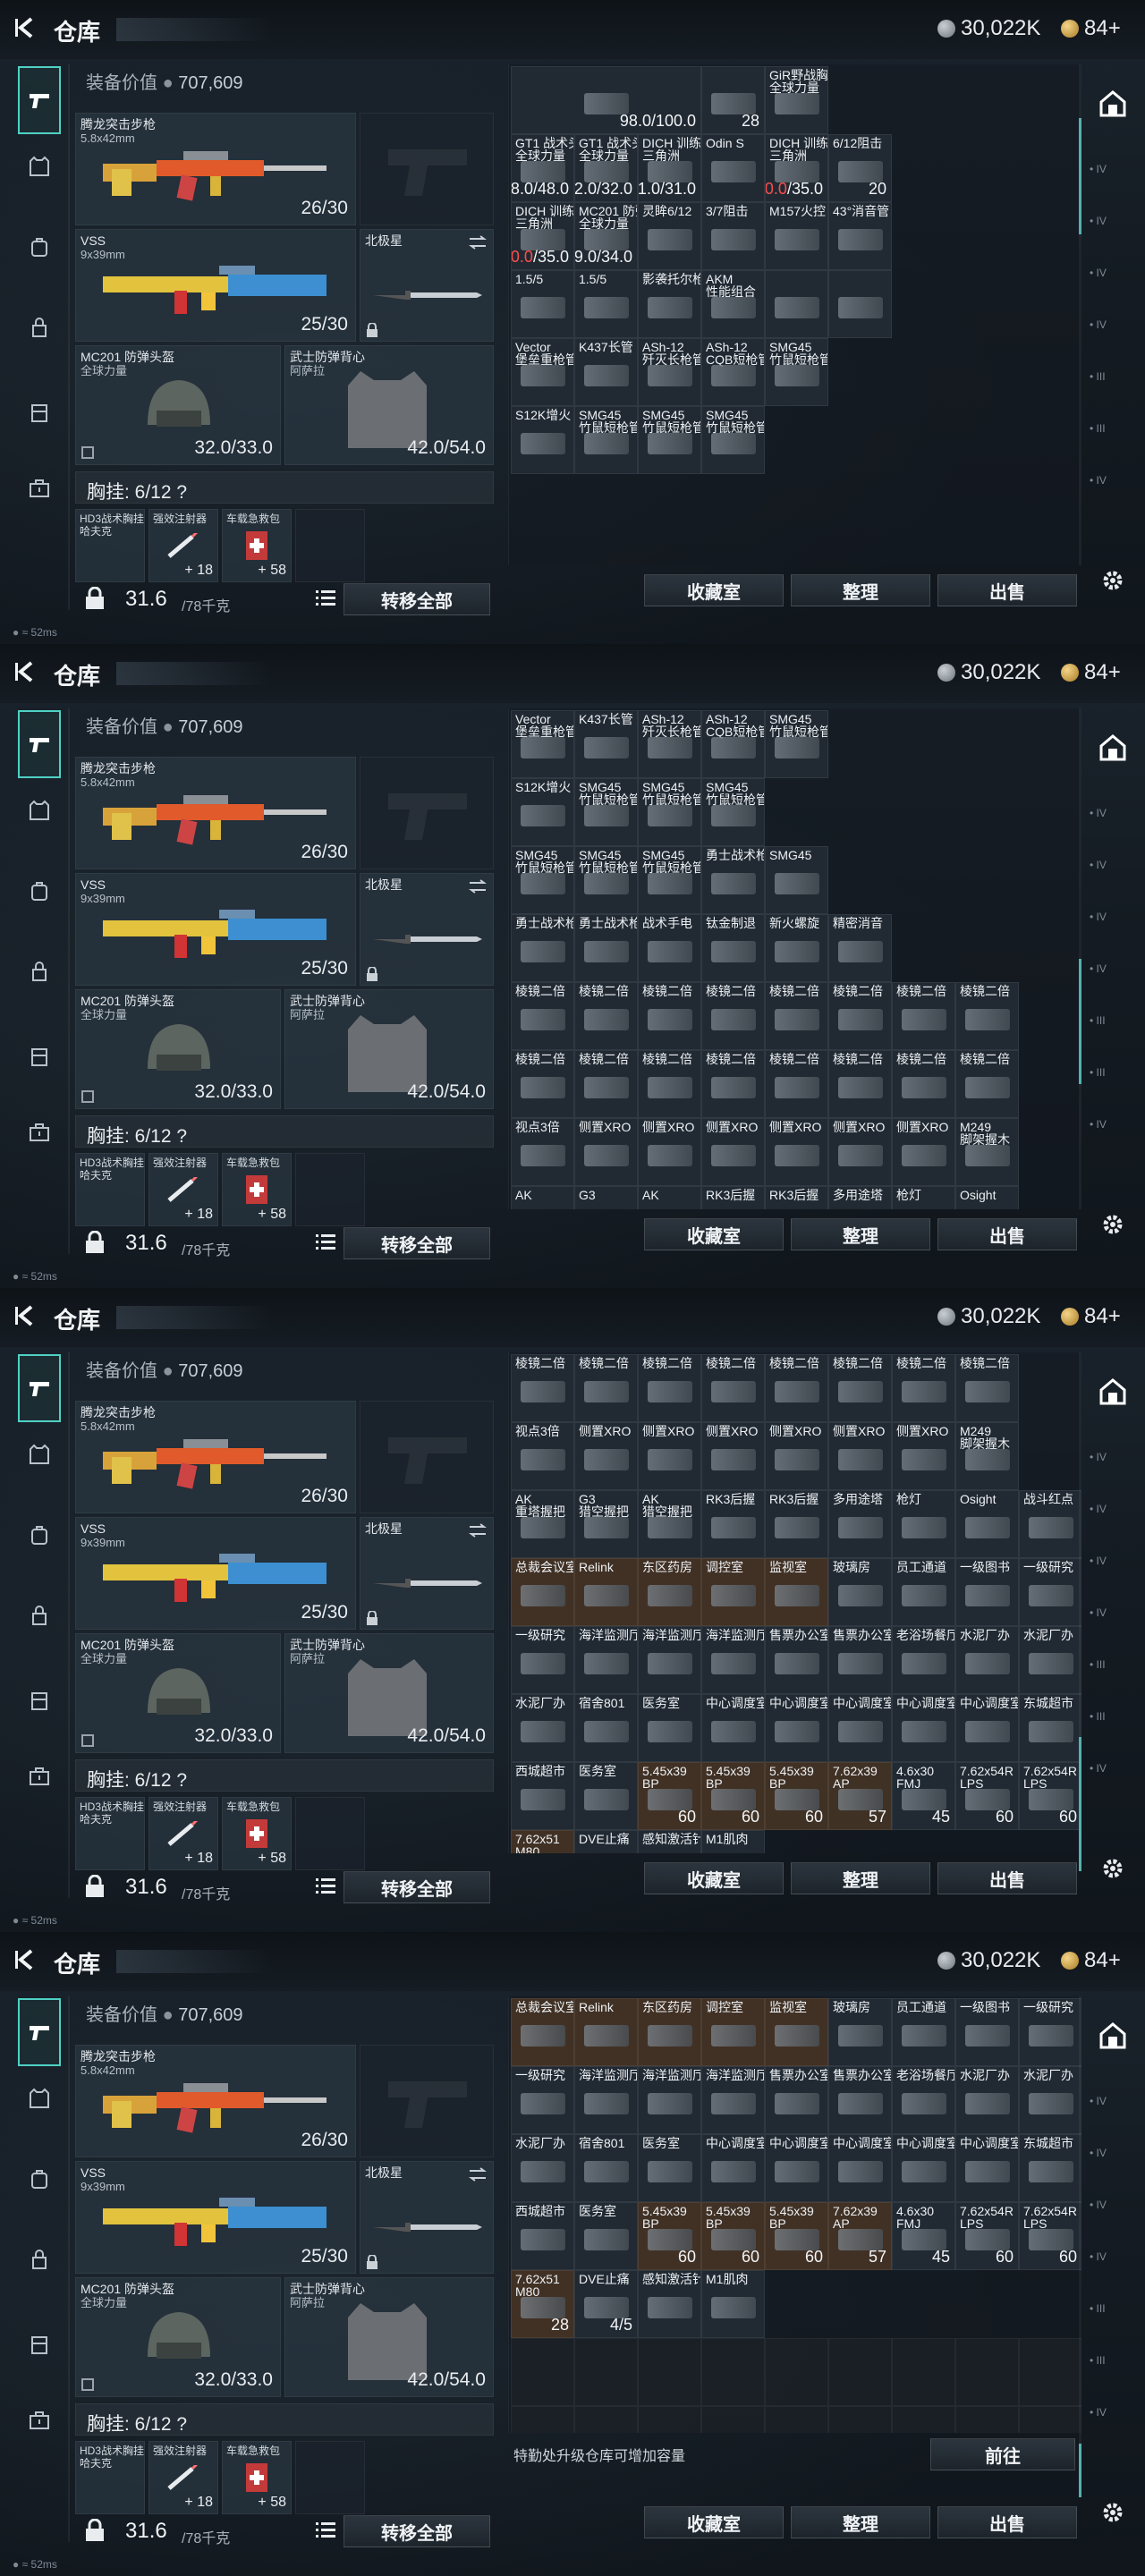 The image size is (1145, 2576). I want to click on storage-scrollbar, so click(1080, 314).